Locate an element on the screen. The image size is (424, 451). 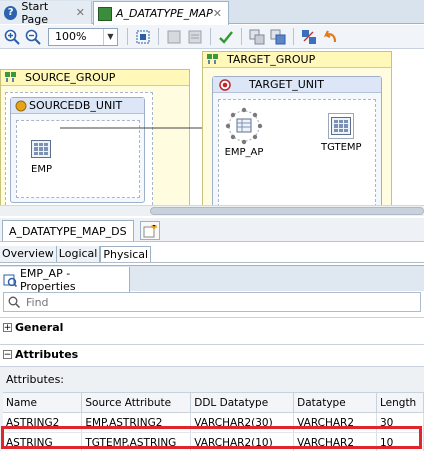
tab-a-datatype-map: A_DATATYPE_MAP ✕ is located at coordinates (161, 13).